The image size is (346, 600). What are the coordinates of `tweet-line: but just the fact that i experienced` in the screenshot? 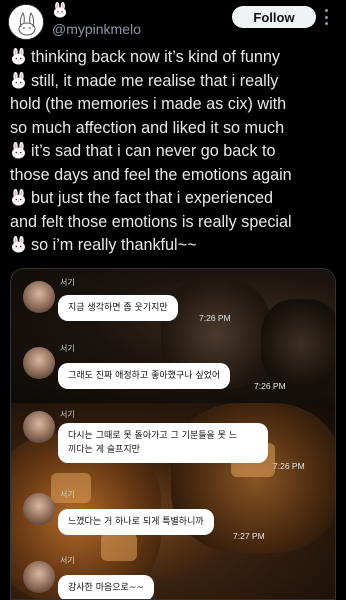 It's located at (175, 199).